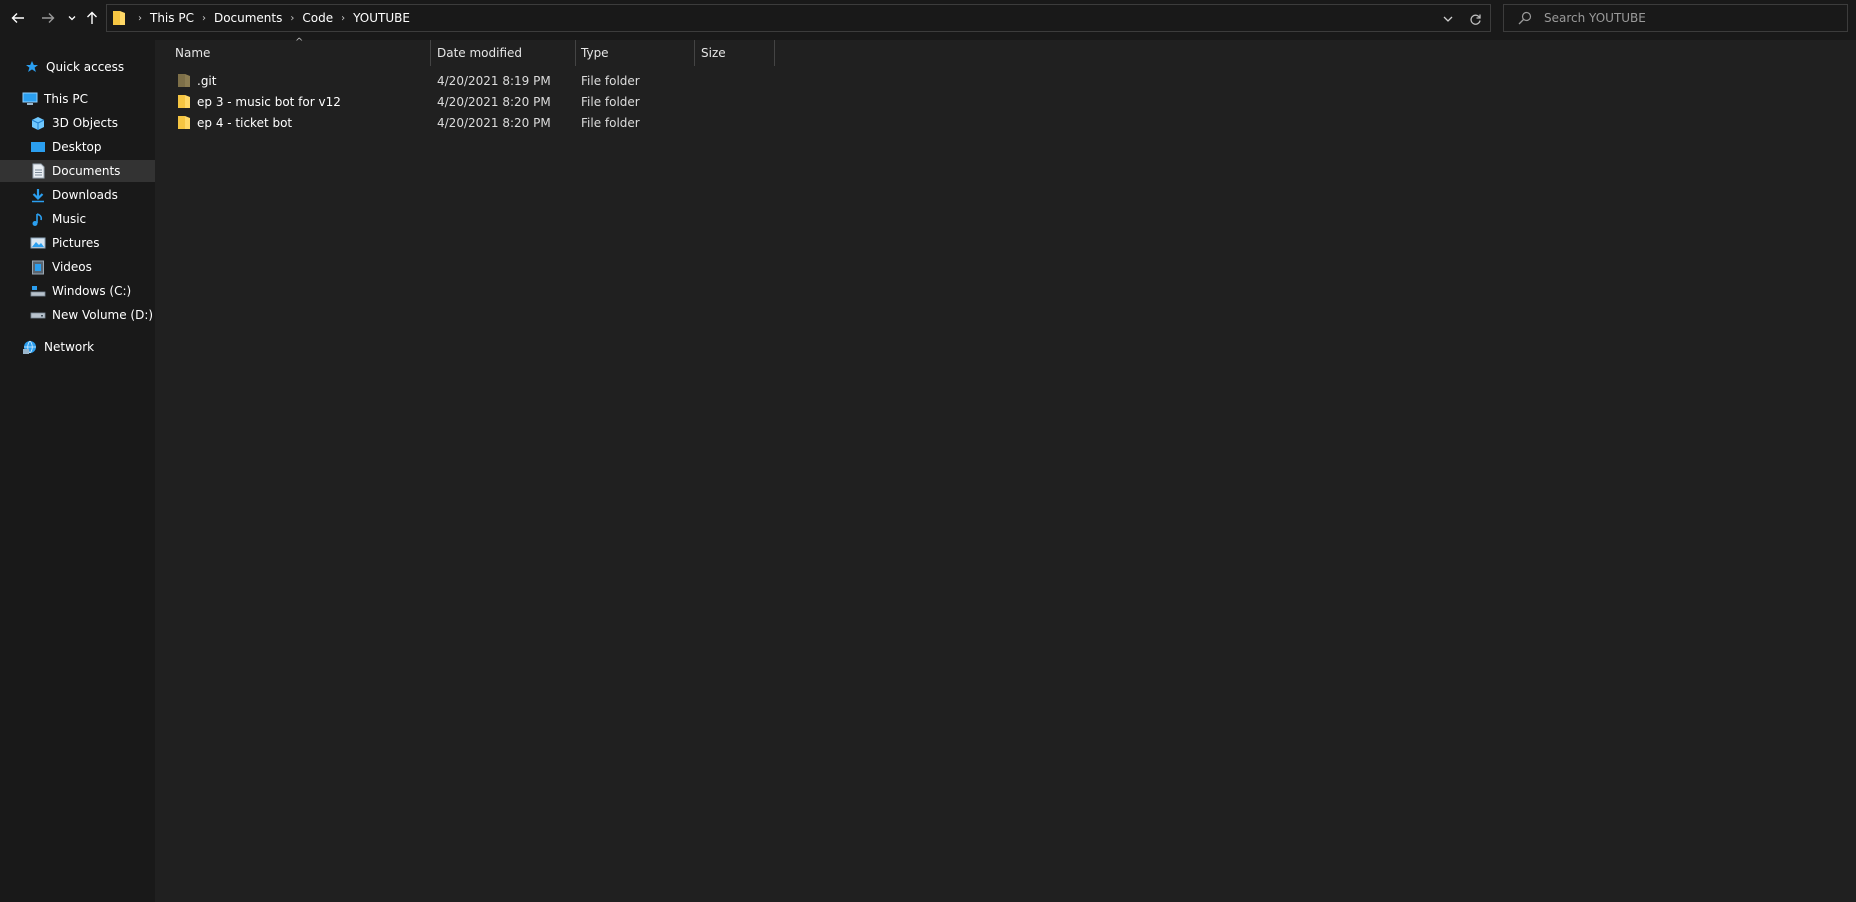  I want to click on refresh-button, so click(1475, 19).